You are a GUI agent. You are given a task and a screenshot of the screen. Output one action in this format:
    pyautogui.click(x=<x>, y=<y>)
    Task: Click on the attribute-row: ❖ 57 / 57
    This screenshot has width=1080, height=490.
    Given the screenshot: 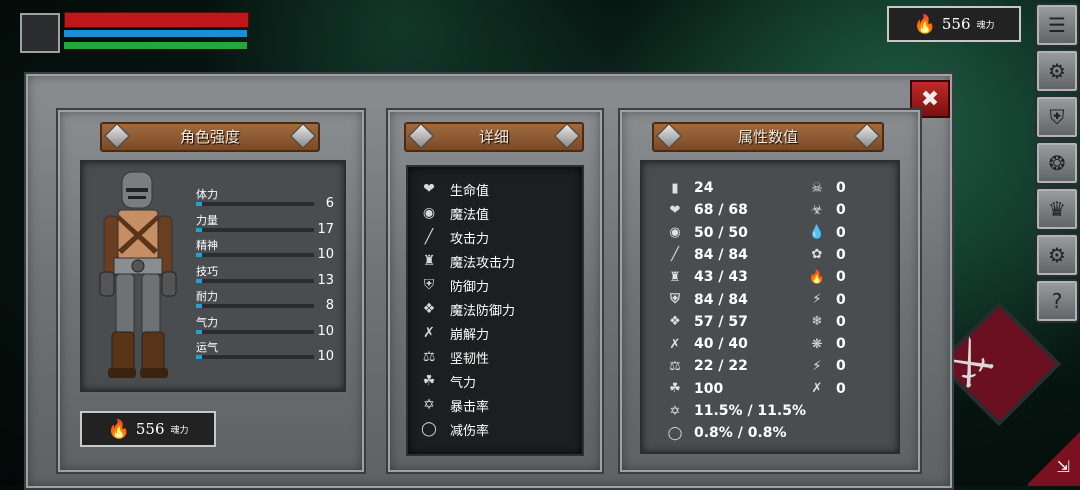 What is the action you would take?
    pyautogui.click(x=707, y=322)
    